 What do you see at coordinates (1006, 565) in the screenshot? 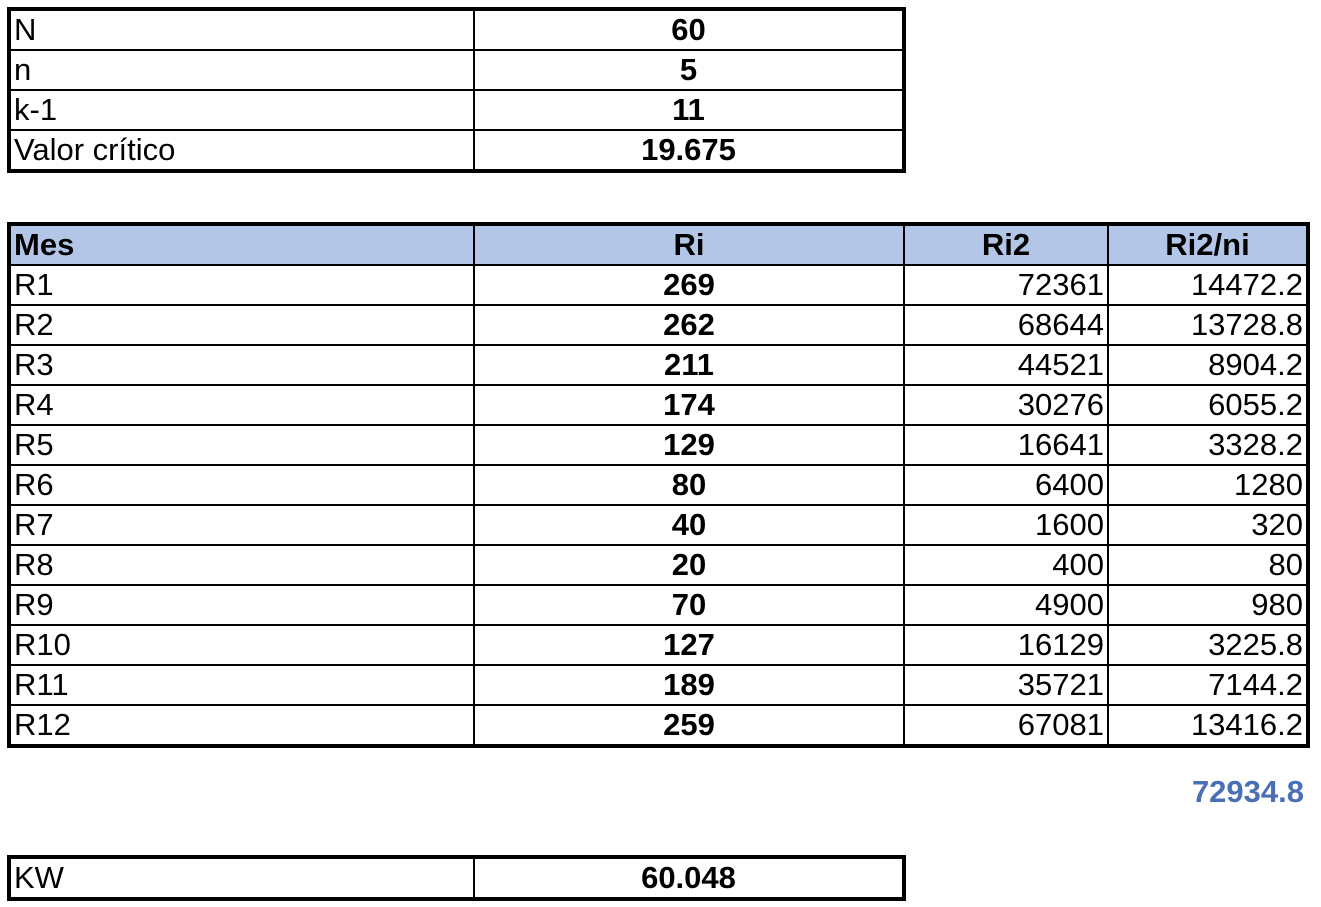
I see `ri2-cell: 400` at bounding box center [1006, 565].